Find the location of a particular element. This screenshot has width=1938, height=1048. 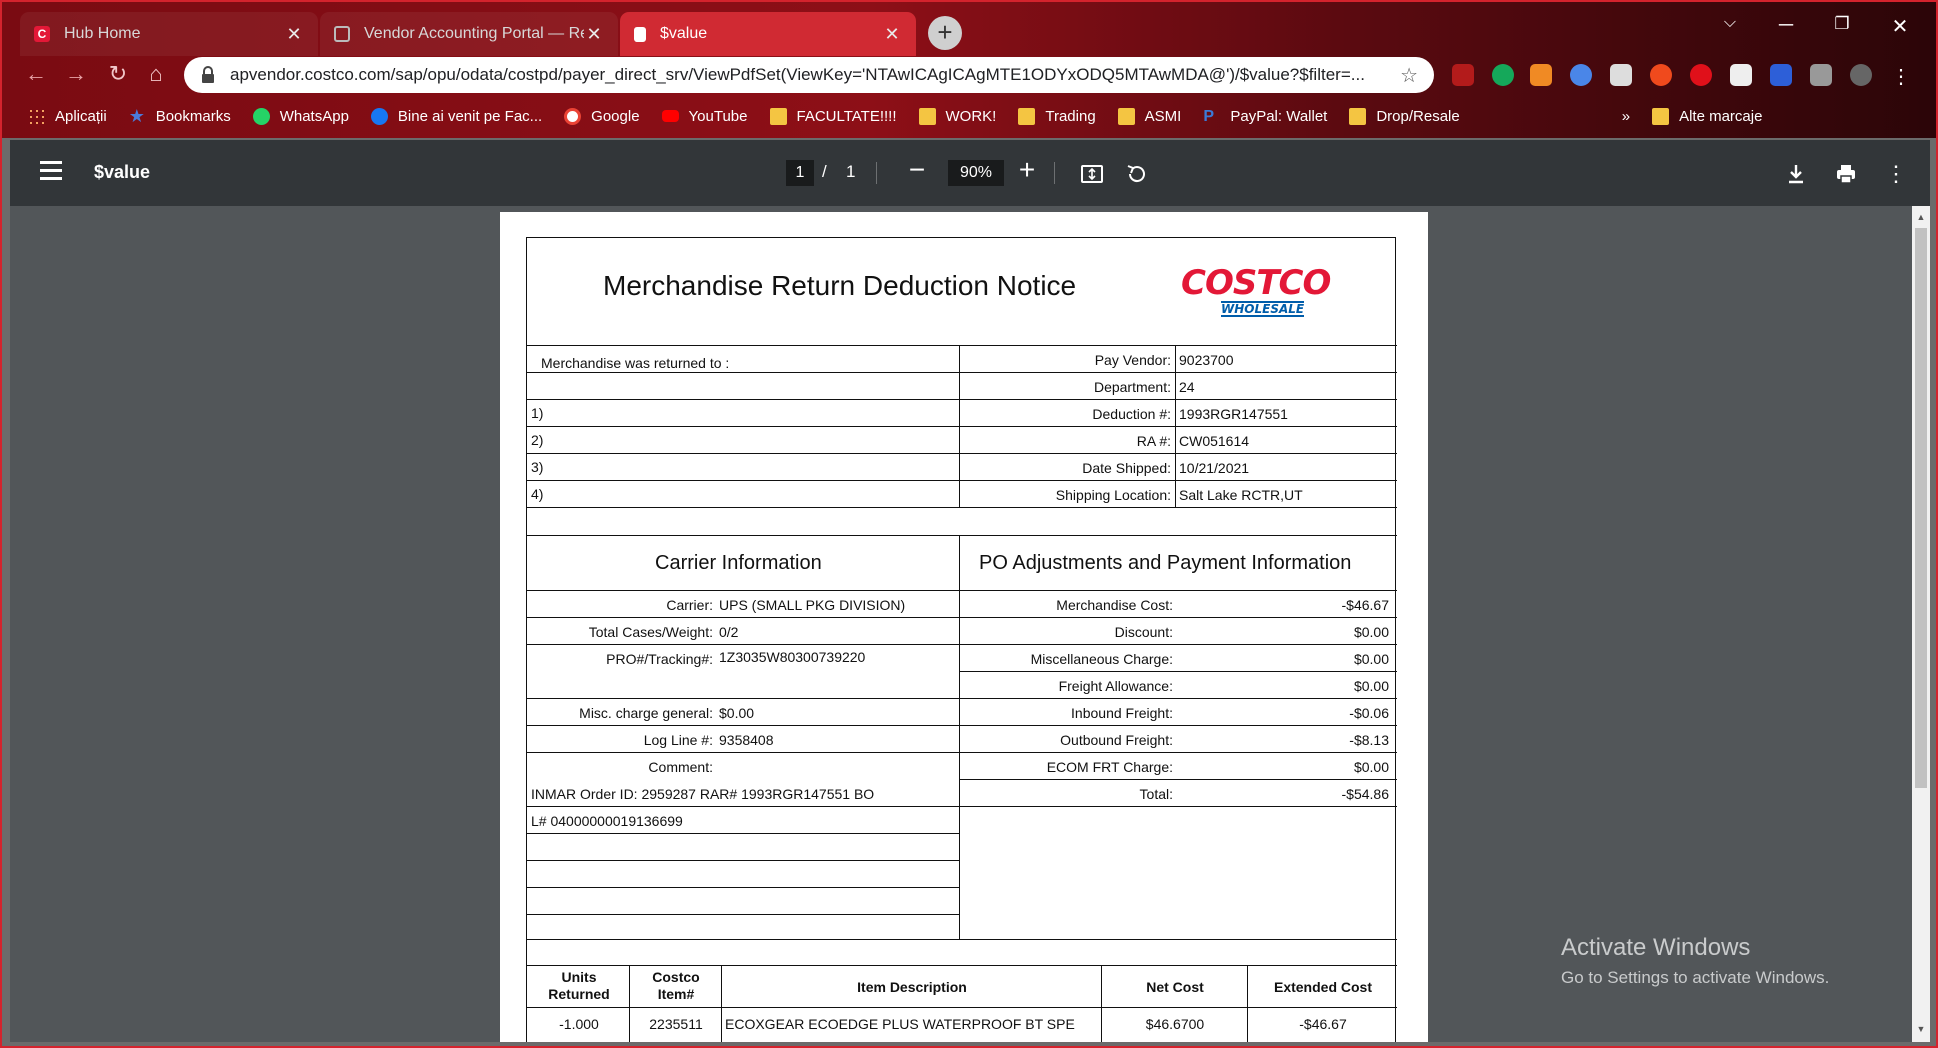

print-icon is located at coordinates (1846, 174).